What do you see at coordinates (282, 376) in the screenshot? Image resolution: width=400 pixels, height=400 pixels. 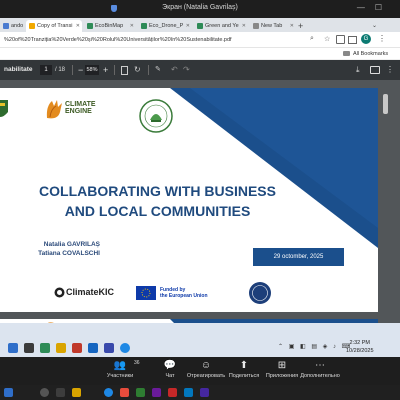 I see `apps-label: Приложения` at bounding box center [282, 376].